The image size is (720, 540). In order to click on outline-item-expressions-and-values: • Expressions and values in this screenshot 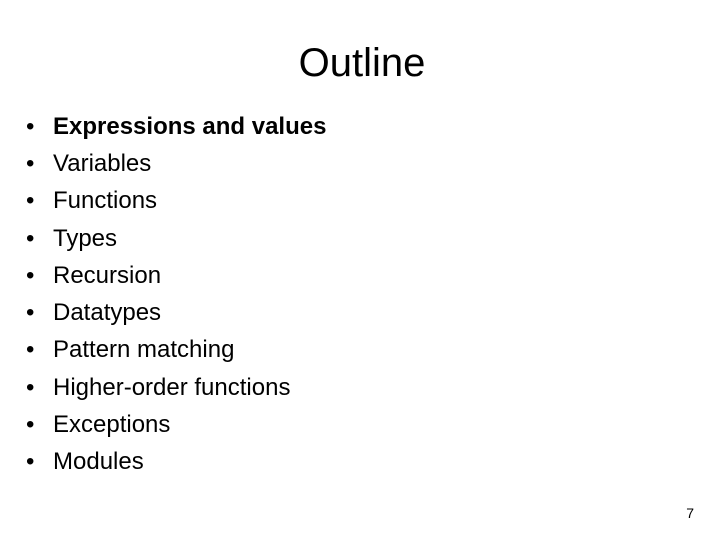, I will do `click(176, 126)`.